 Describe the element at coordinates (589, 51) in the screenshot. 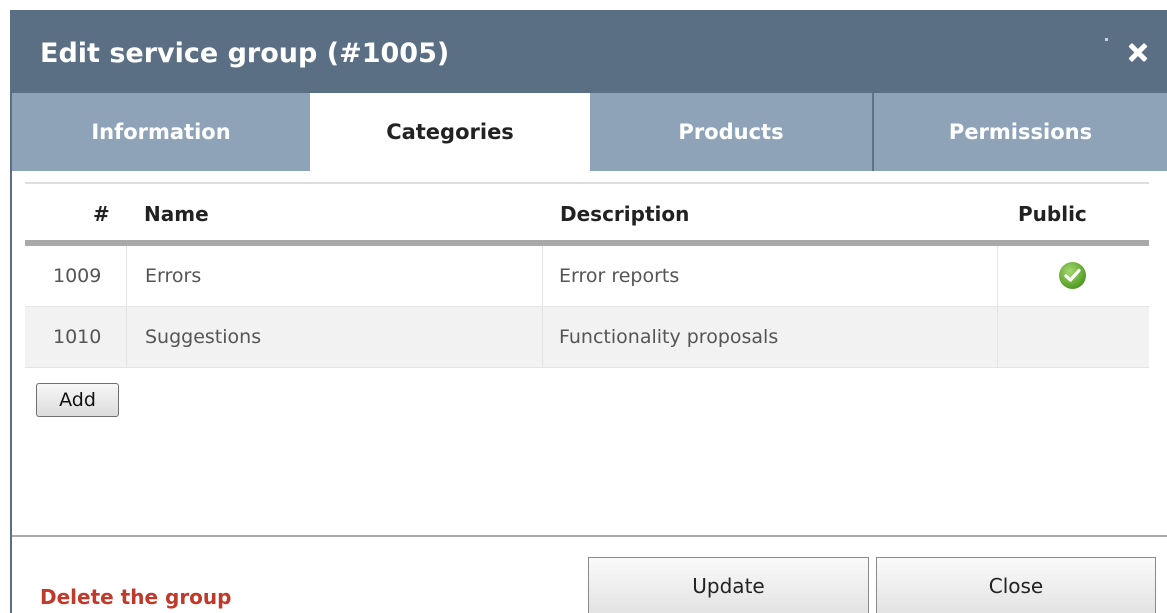

I see `dialog-titlebar: Edit service group (#1005)` at that location.